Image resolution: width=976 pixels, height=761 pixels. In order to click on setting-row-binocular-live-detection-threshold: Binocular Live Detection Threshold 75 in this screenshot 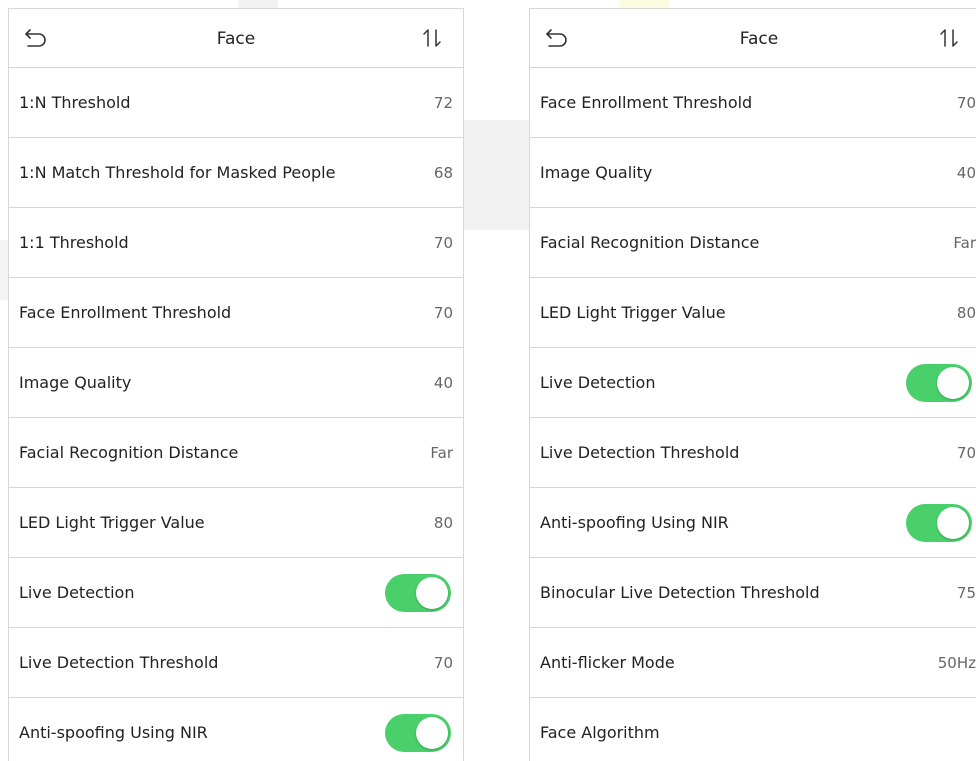, I will do `click(753, 593)`.